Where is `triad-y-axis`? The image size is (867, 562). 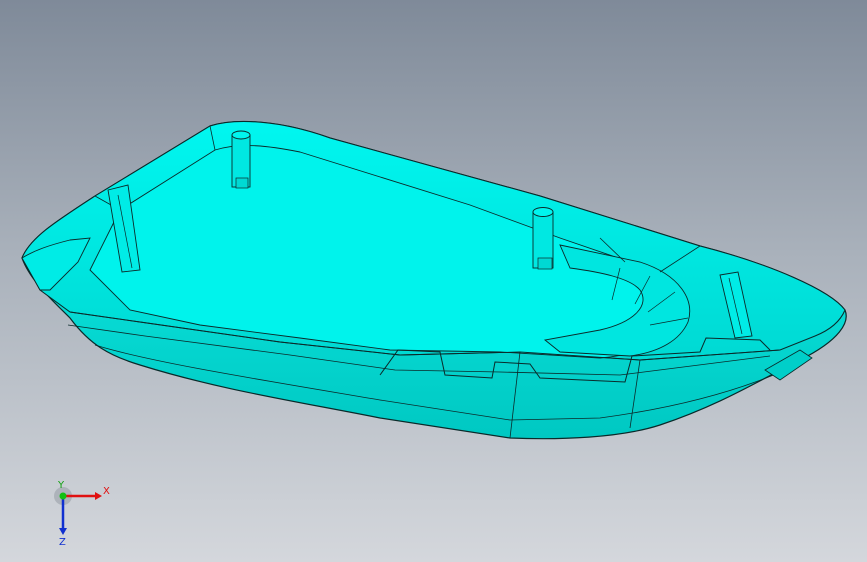
triad-y-axis is located at coordinates (63, 496).